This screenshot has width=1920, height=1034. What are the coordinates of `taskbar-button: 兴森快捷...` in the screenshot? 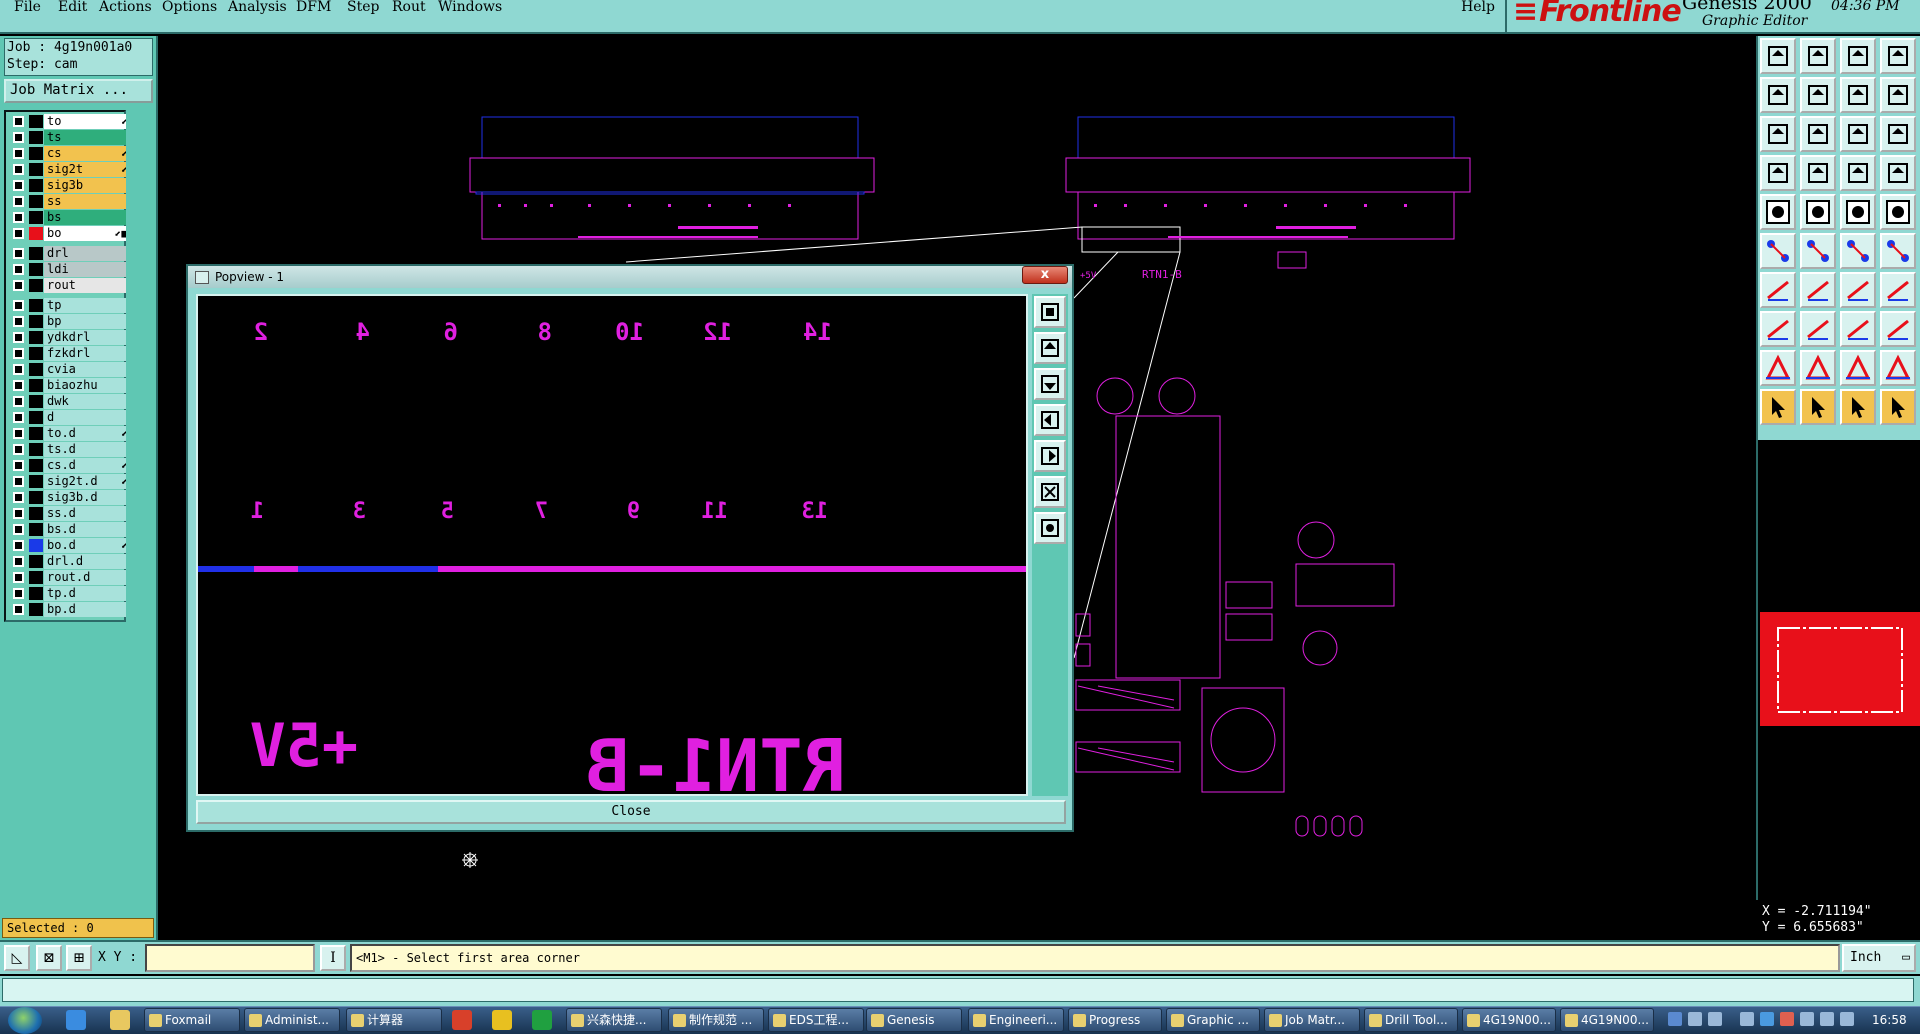 It's located at (614, 1020).